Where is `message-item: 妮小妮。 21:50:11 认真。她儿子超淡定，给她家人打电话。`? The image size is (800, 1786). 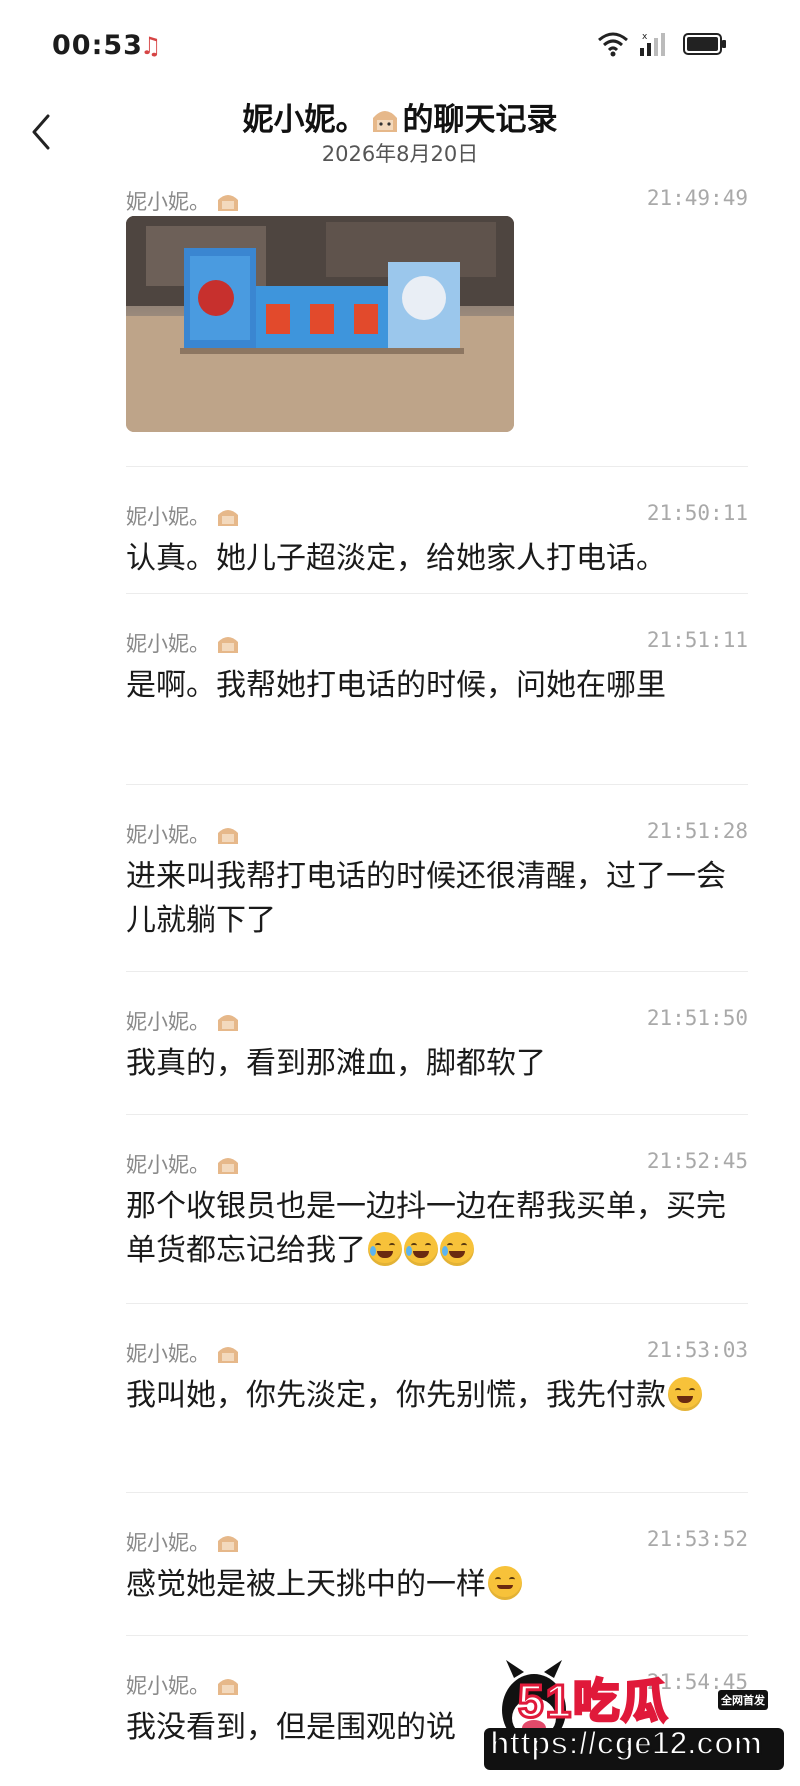 message-item: 妮小妮。 21:50:11 认真。她儿子超淡定，给她家人打电话。 is located at coordinates (437, 530).